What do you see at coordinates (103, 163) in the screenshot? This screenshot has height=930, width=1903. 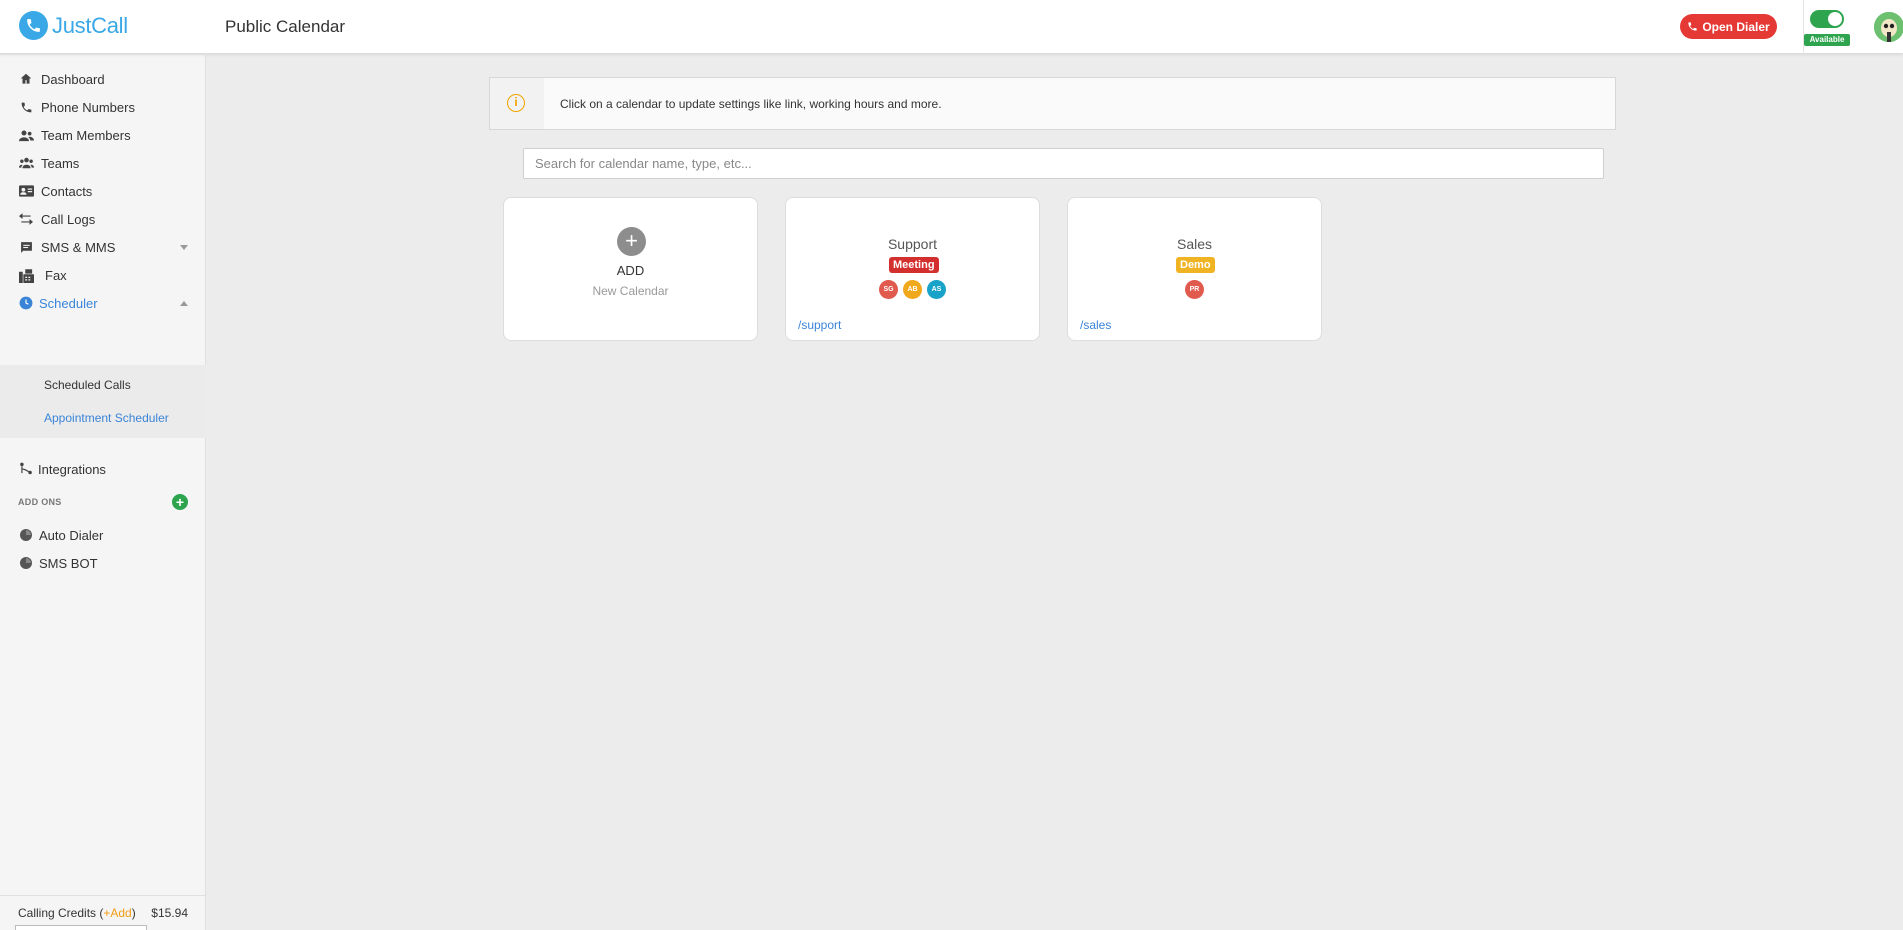 I see `sidebar-item-teams: Teams` at bounding box center [103, 163].